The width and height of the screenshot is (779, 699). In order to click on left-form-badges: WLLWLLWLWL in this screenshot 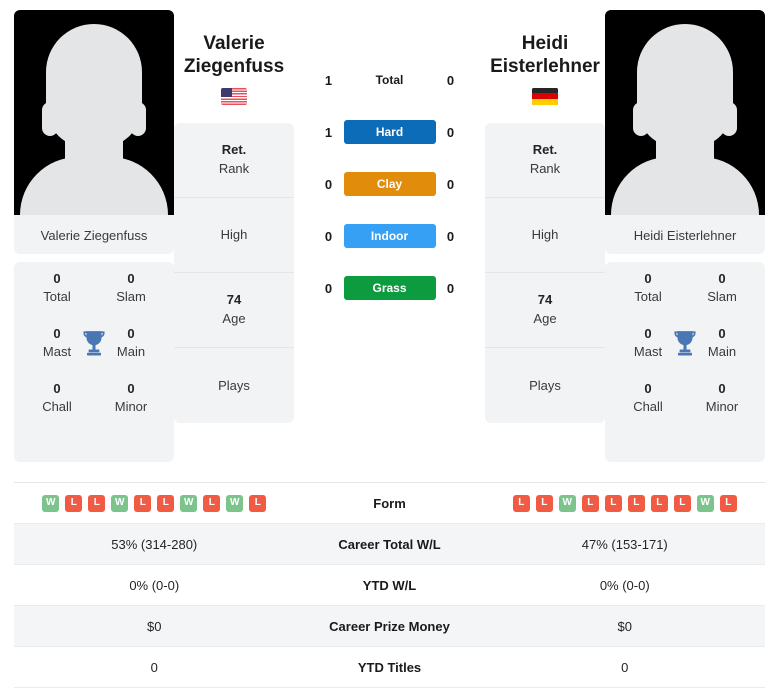, I will do `click(154, 503)`.